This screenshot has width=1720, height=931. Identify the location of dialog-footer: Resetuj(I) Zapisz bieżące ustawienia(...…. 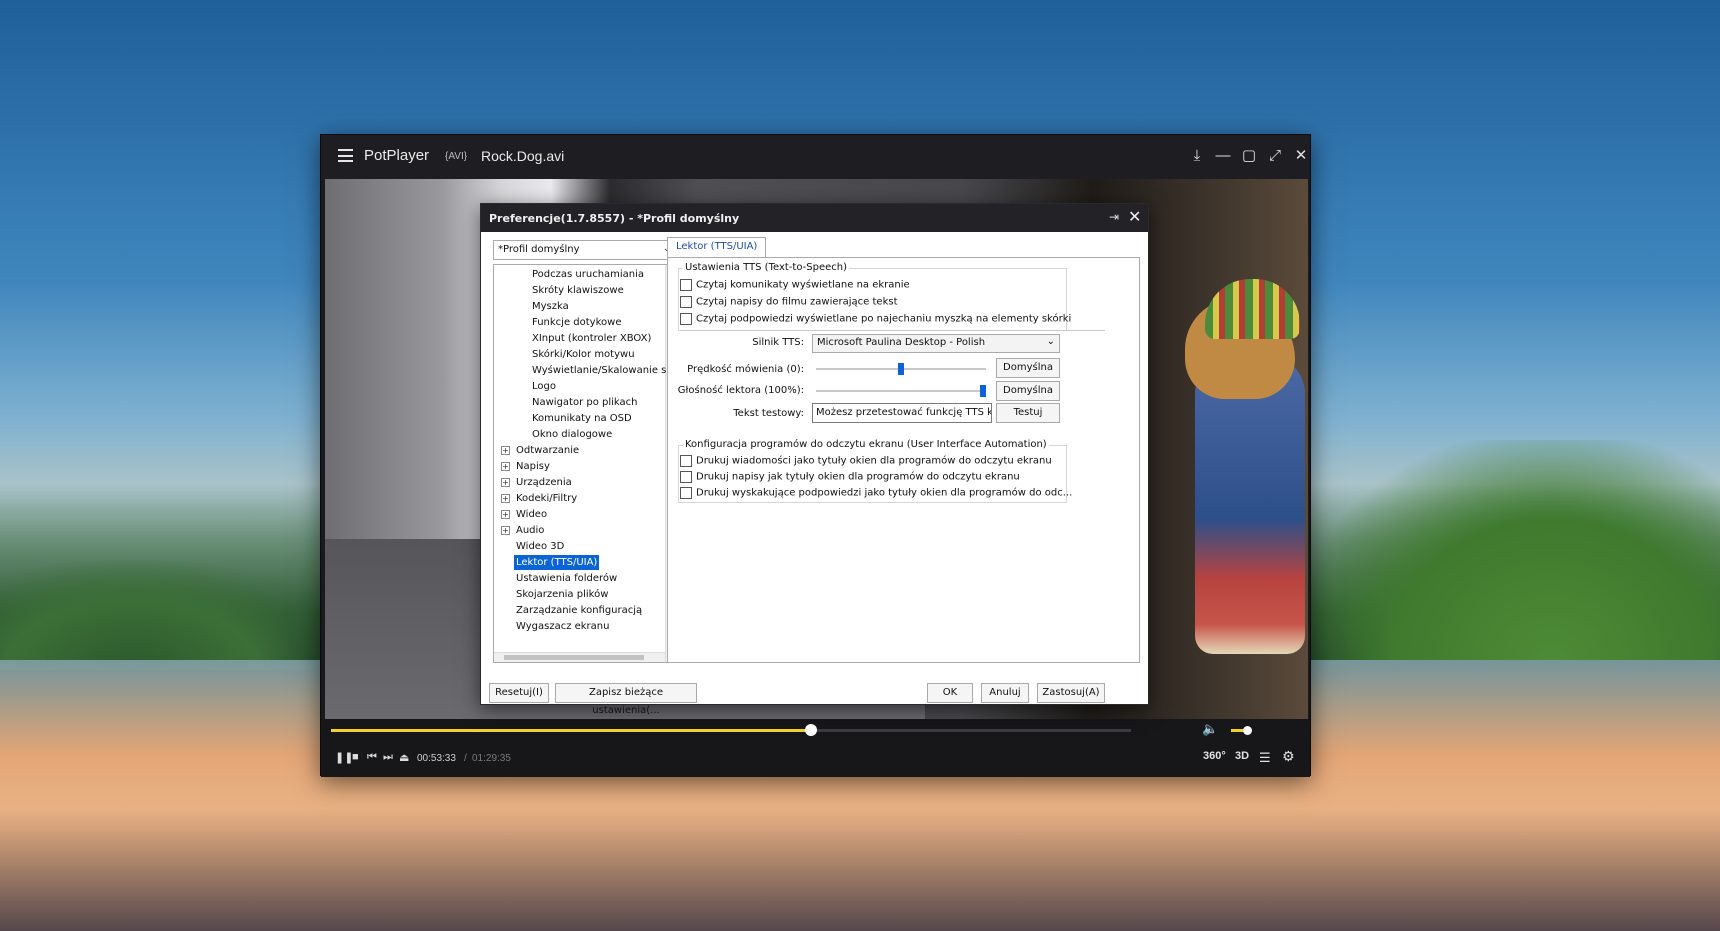
(814, 697).